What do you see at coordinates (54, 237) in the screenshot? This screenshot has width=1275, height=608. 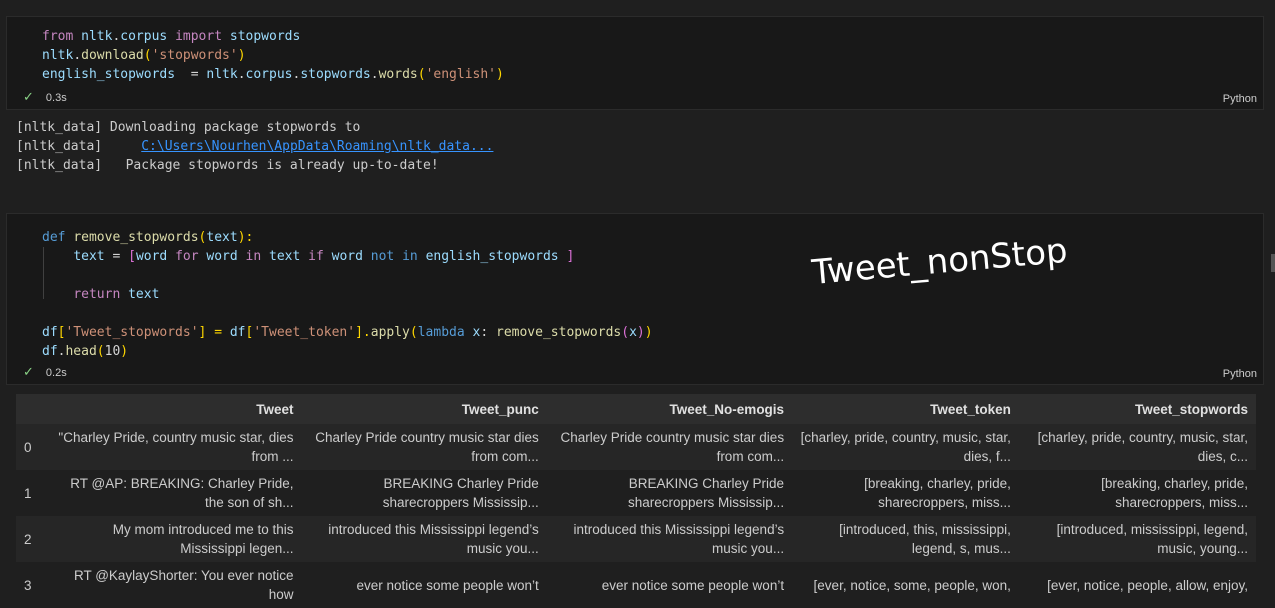 I see `code-token: def` at bounding box center [54, 237].